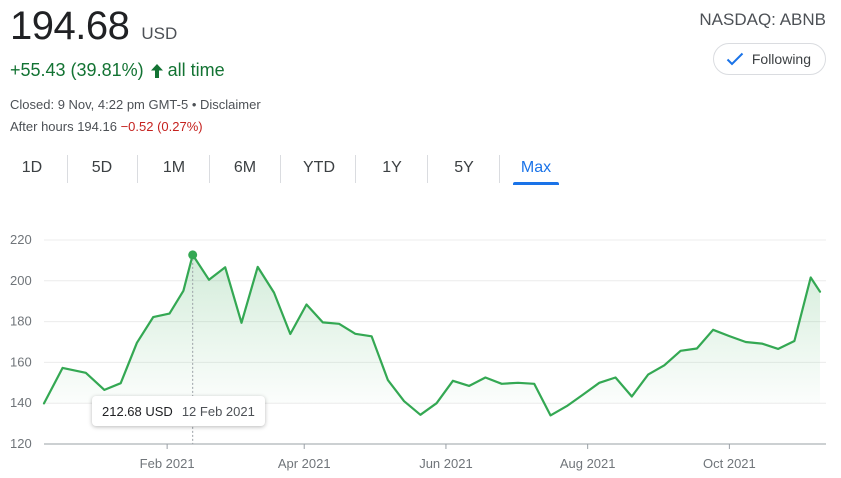 The height and width of the screenshot is (478, 841). Describe the element at coordinates (21, 239) in the screenshot. I see `y-tick-label: 220` at that location.